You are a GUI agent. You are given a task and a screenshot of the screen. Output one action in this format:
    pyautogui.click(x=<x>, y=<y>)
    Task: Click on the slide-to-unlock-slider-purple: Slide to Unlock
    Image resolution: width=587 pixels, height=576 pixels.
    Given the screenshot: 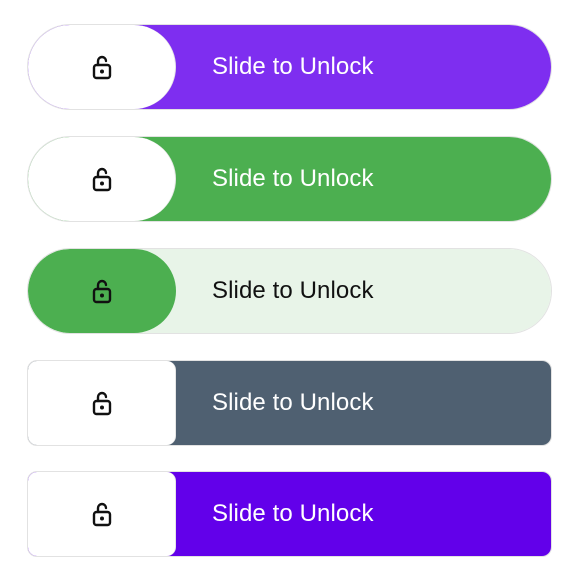 What is the action you would take?
    pyautogui.click(x=289, y=67)
    